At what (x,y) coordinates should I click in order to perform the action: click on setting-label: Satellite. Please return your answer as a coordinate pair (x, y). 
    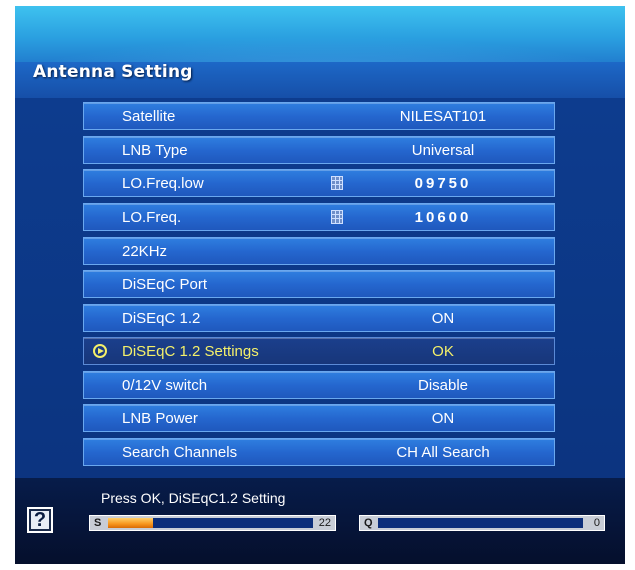
    Looking at the image, I should click on (149, 116).